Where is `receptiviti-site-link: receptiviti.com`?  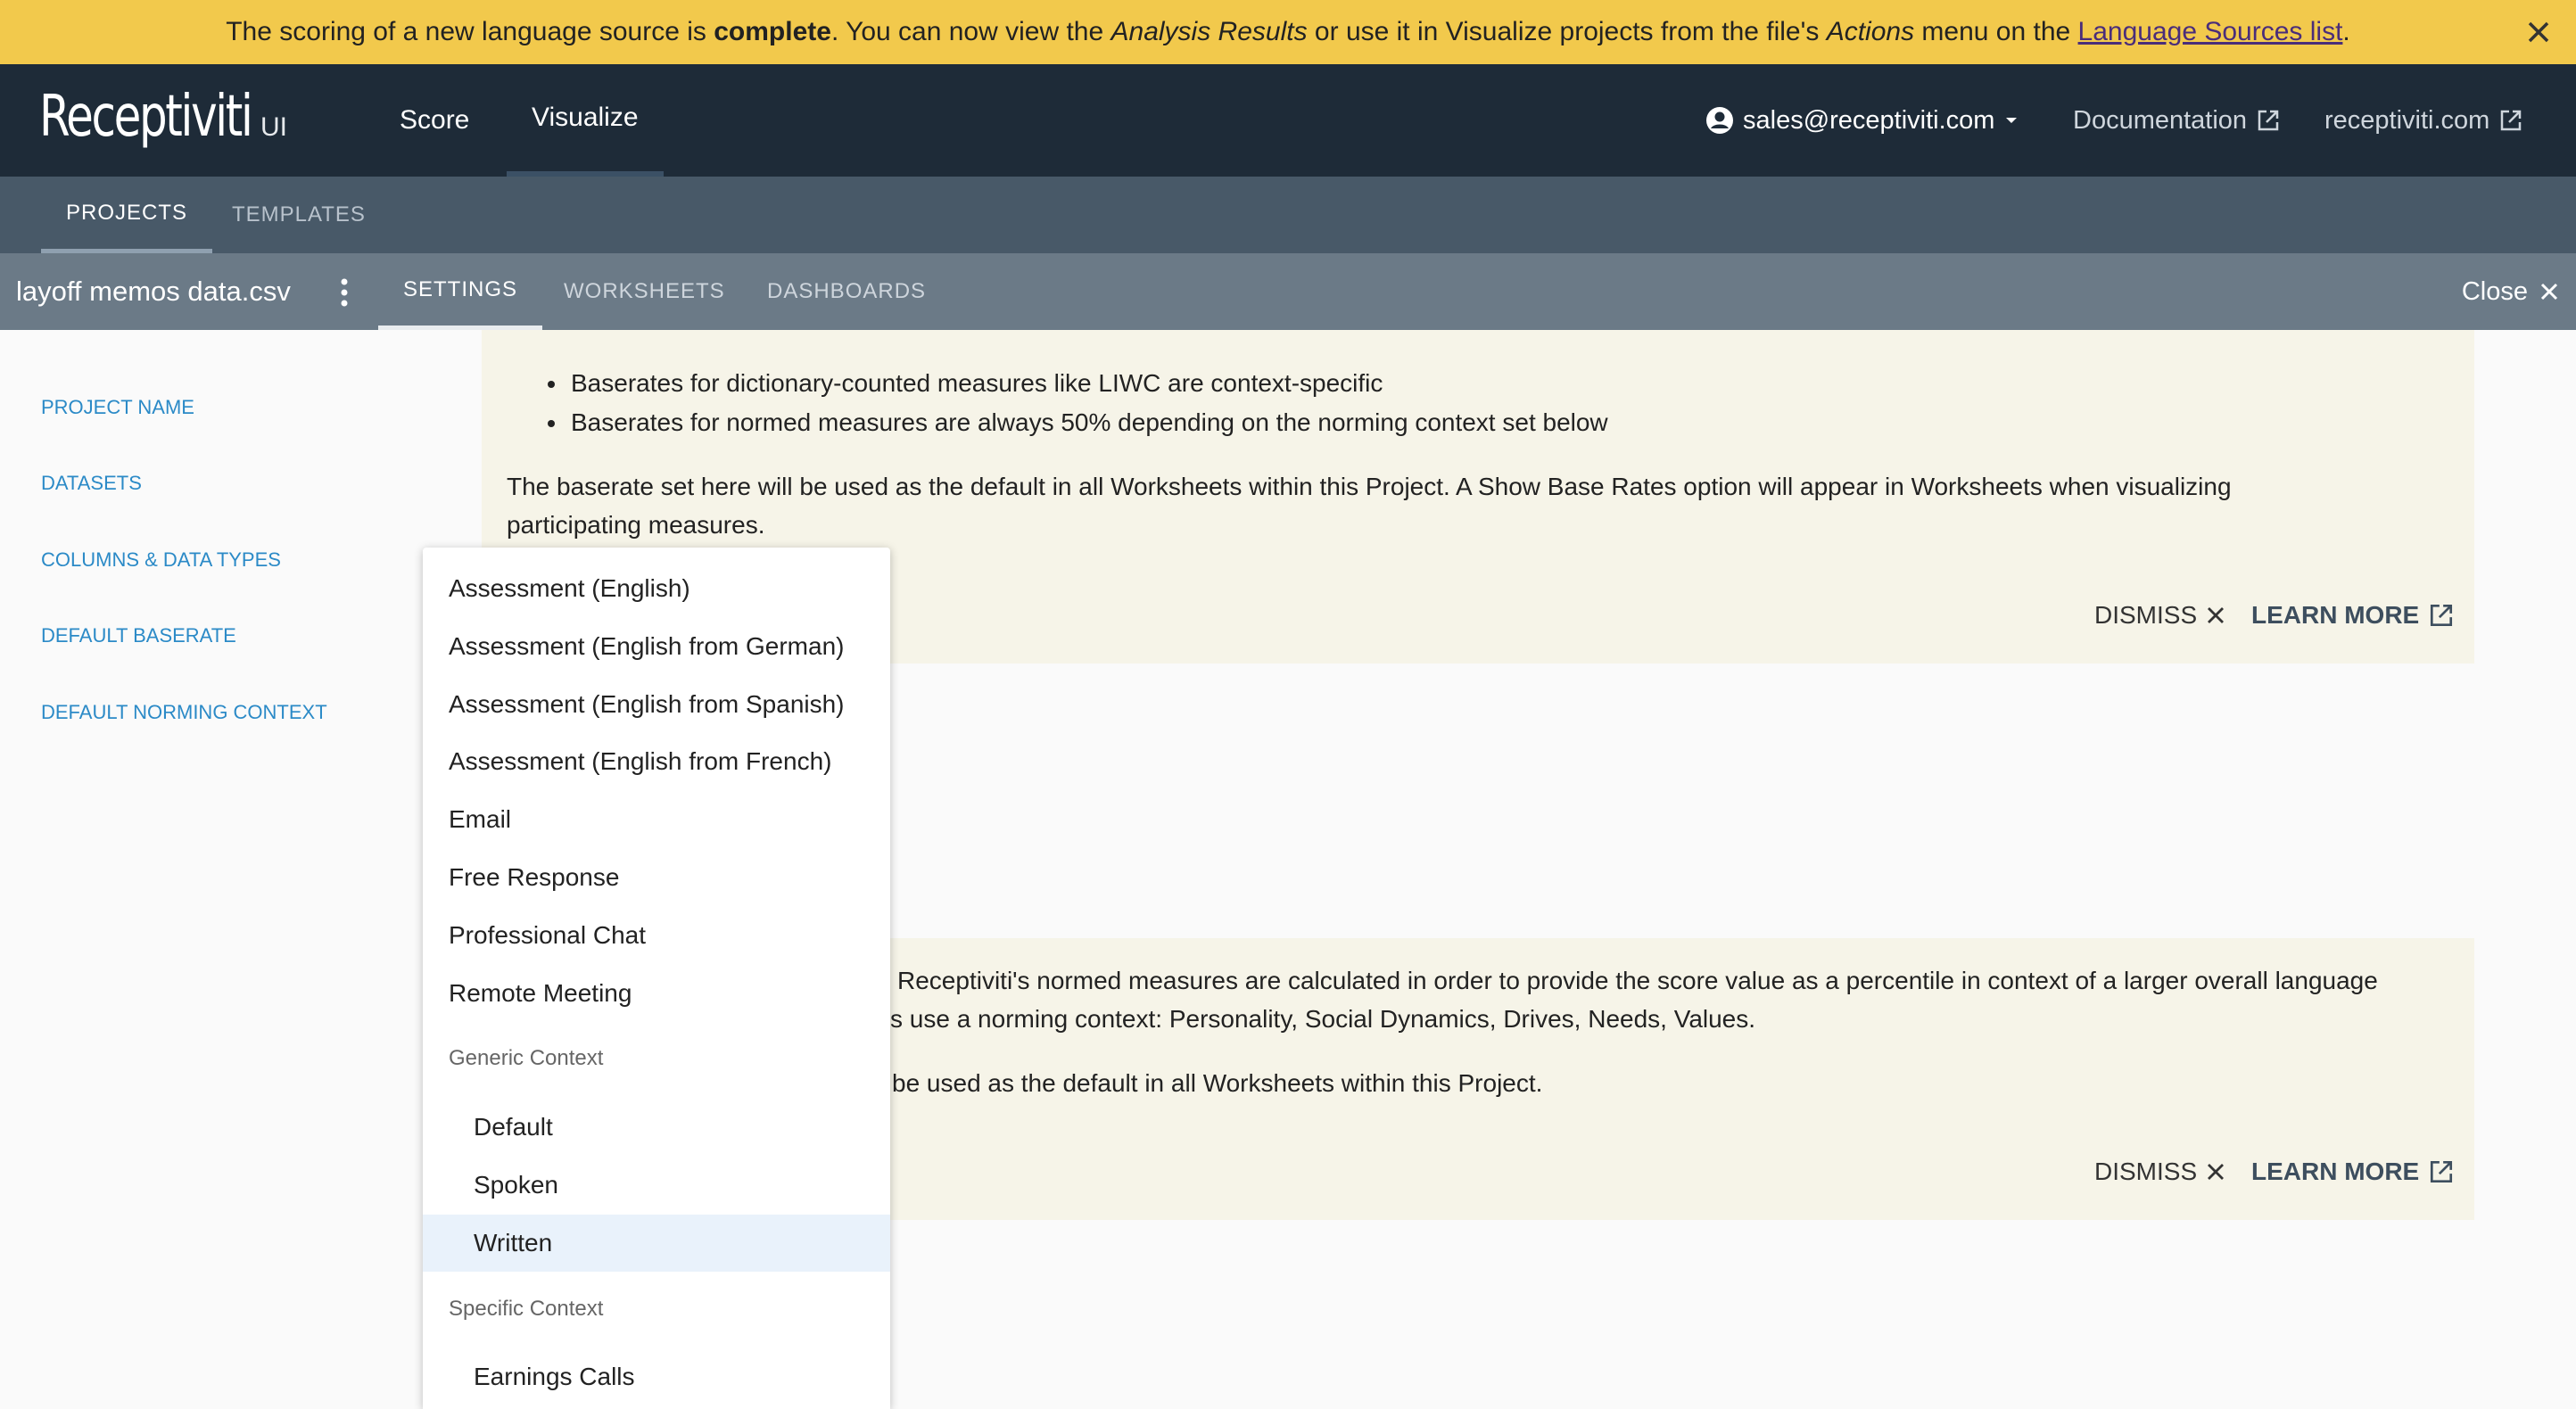 receptiviti-site-link: receptiviti.com is located at coordinates (2424, 120).